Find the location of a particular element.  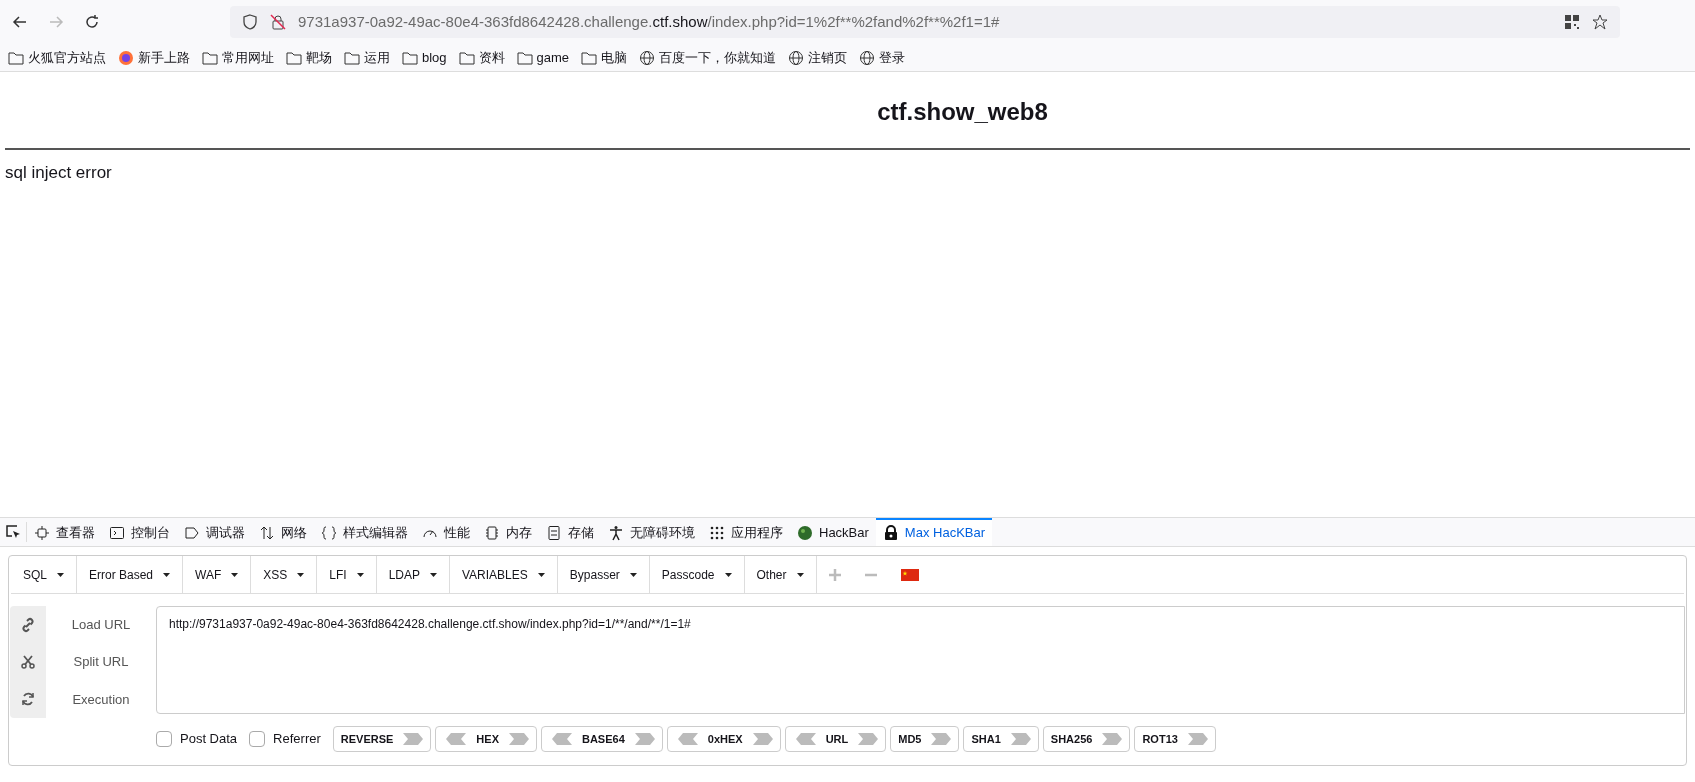

encode-button: SHA1 is located at coordinates (1001, 739).